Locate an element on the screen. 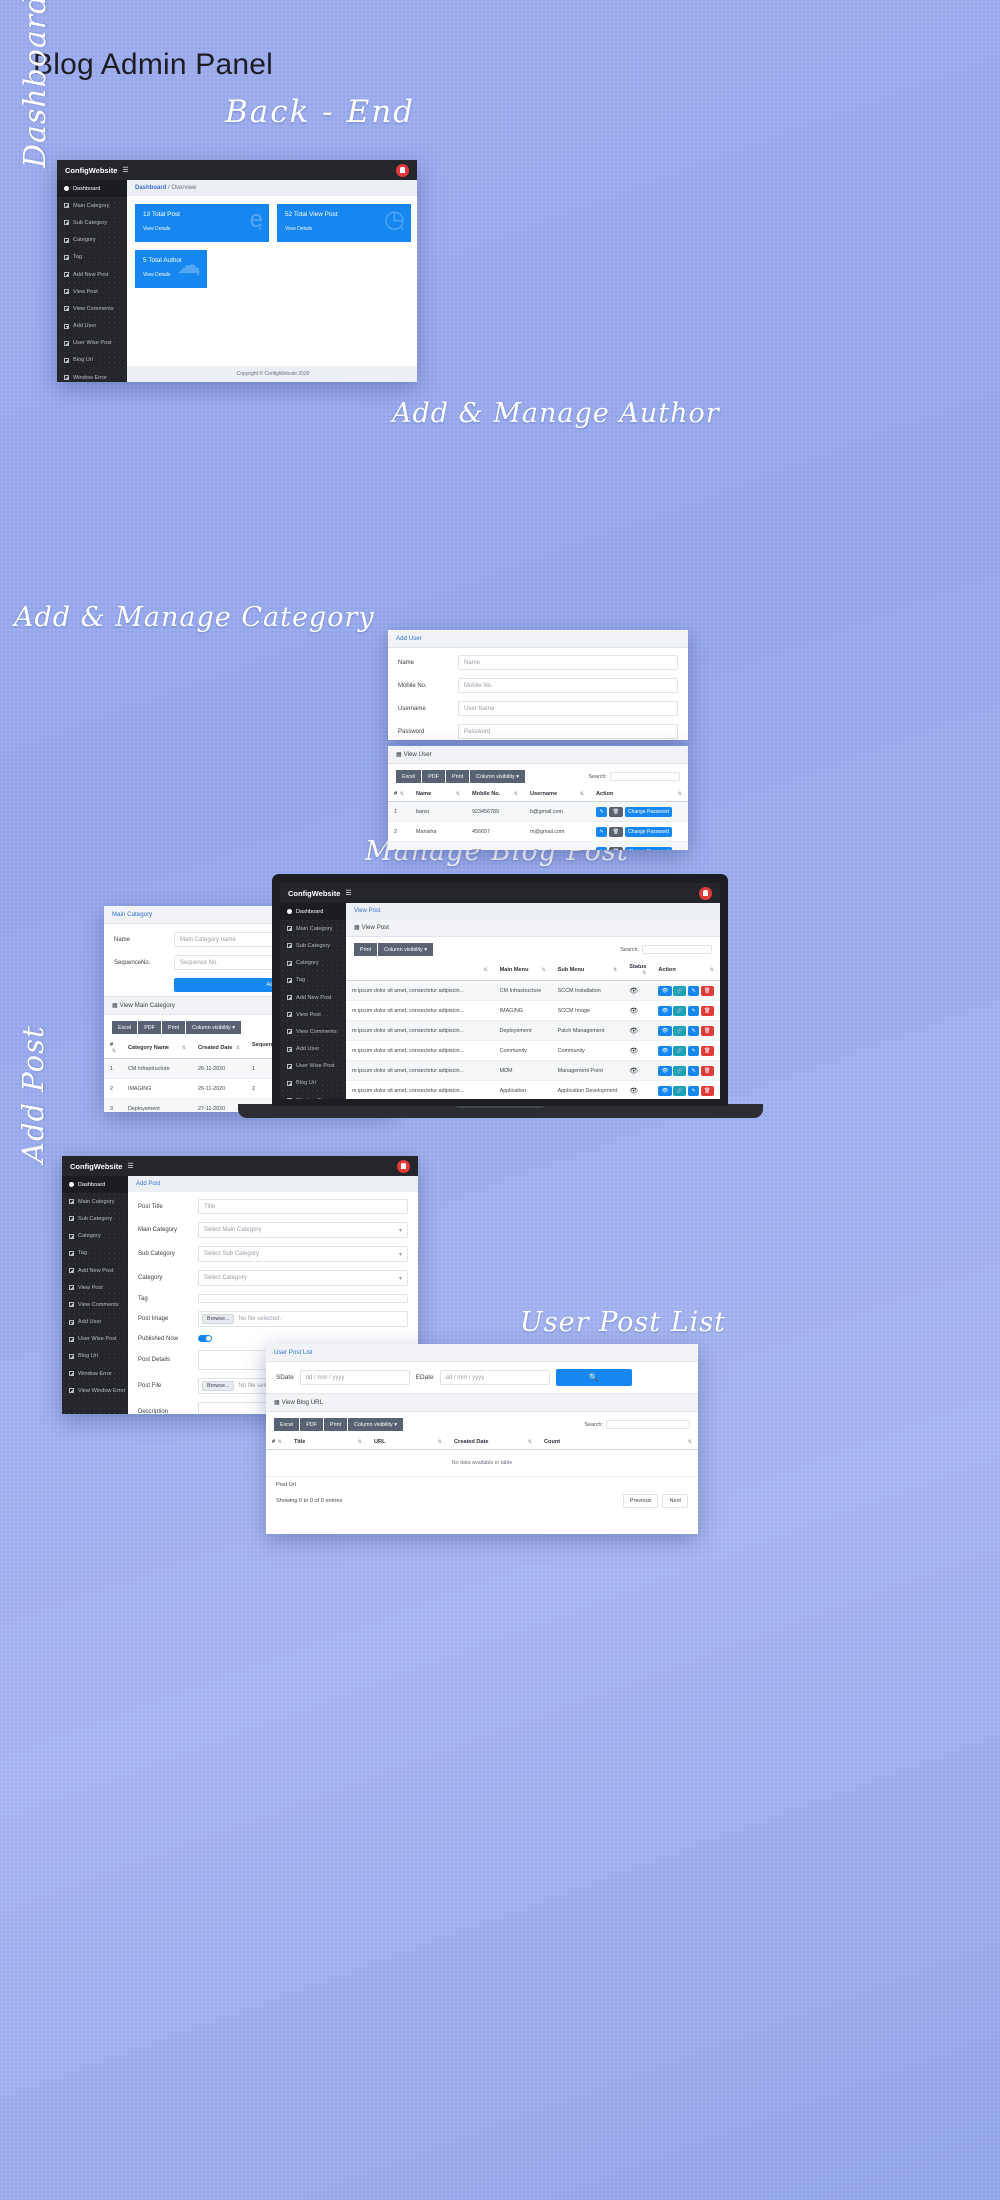  column-header: Name ⇅ is located at coordinates (438, 794).